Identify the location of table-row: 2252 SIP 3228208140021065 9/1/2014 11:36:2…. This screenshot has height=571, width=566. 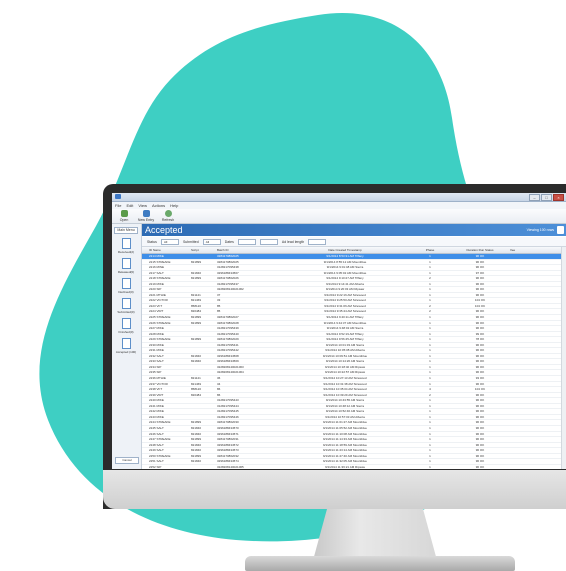
(354, 467).